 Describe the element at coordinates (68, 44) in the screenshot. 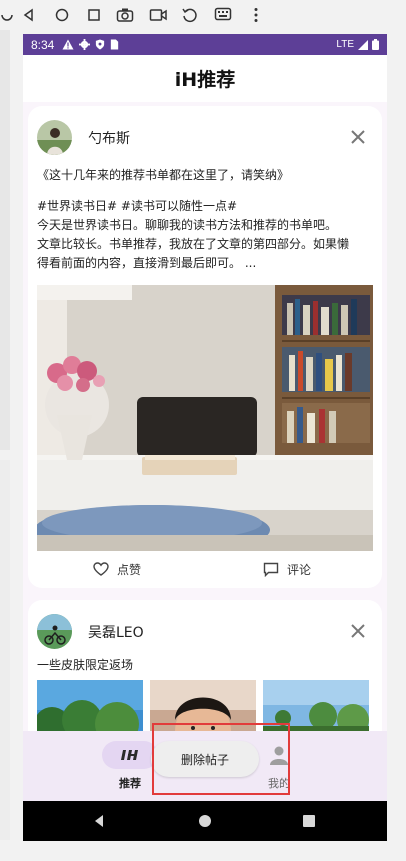

I see `warning-icon` at that location.